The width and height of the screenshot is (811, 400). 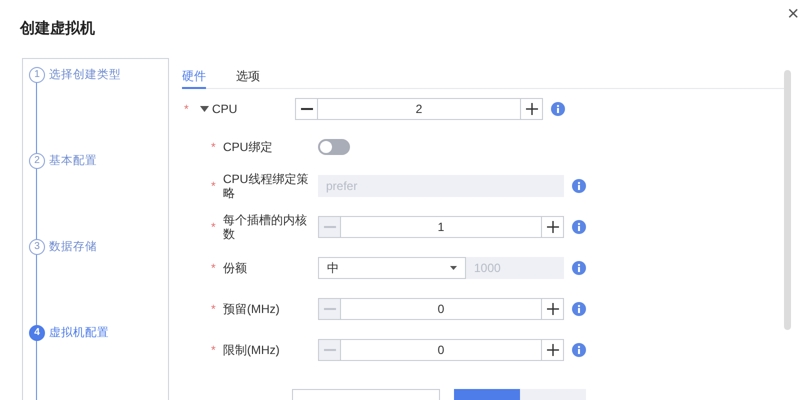 What do you see at coordinates (37, 75) in the screenshot?
I see `step-number: 1` at bounding box center [37, 75].